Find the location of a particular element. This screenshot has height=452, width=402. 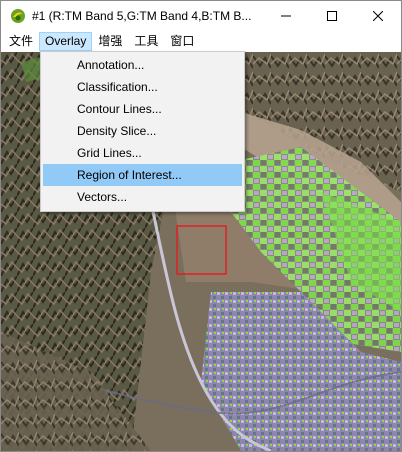

menu-bar: 文件 Overlay 增强 工具 窗口 is located at coordinates (201, 41).